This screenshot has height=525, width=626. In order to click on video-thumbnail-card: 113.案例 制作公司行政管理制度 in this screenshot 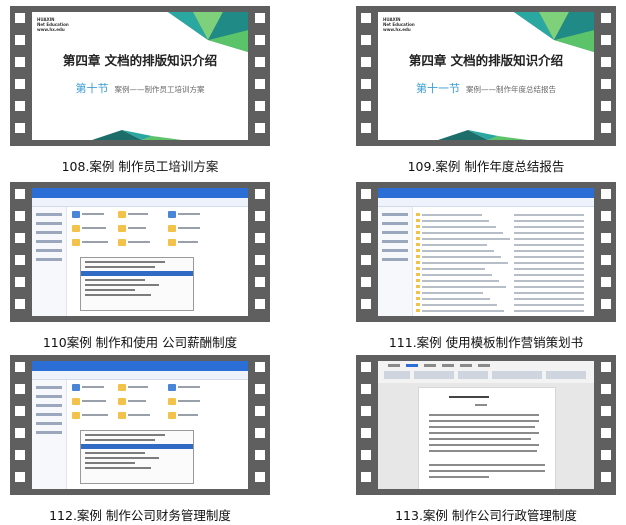, I will do `click(486, 439)`.